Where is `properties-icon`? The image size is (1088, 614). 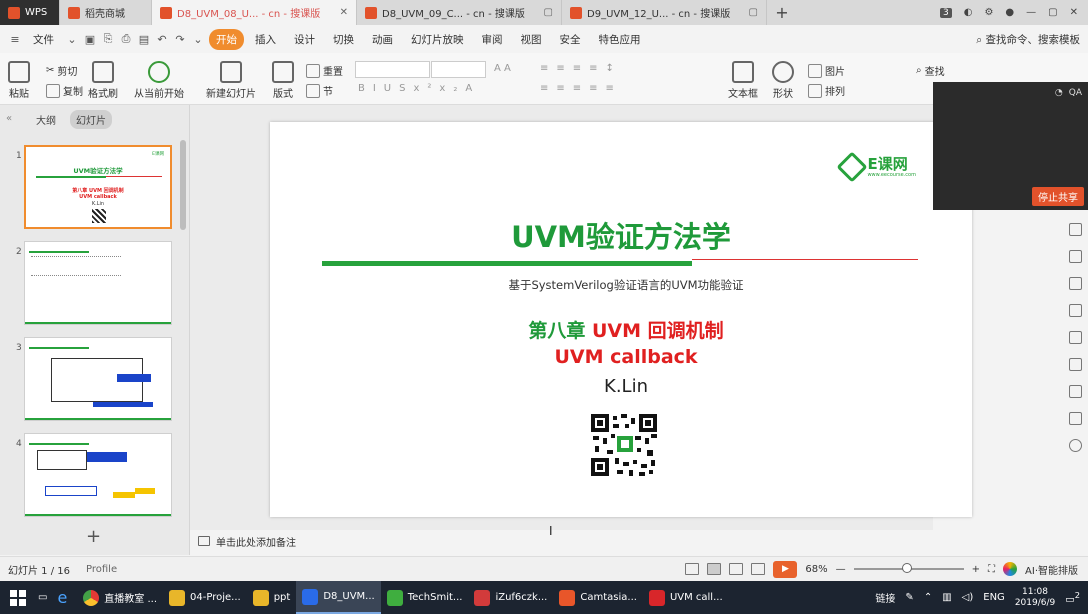 properties-icon is located at coordinates (1075, 229).